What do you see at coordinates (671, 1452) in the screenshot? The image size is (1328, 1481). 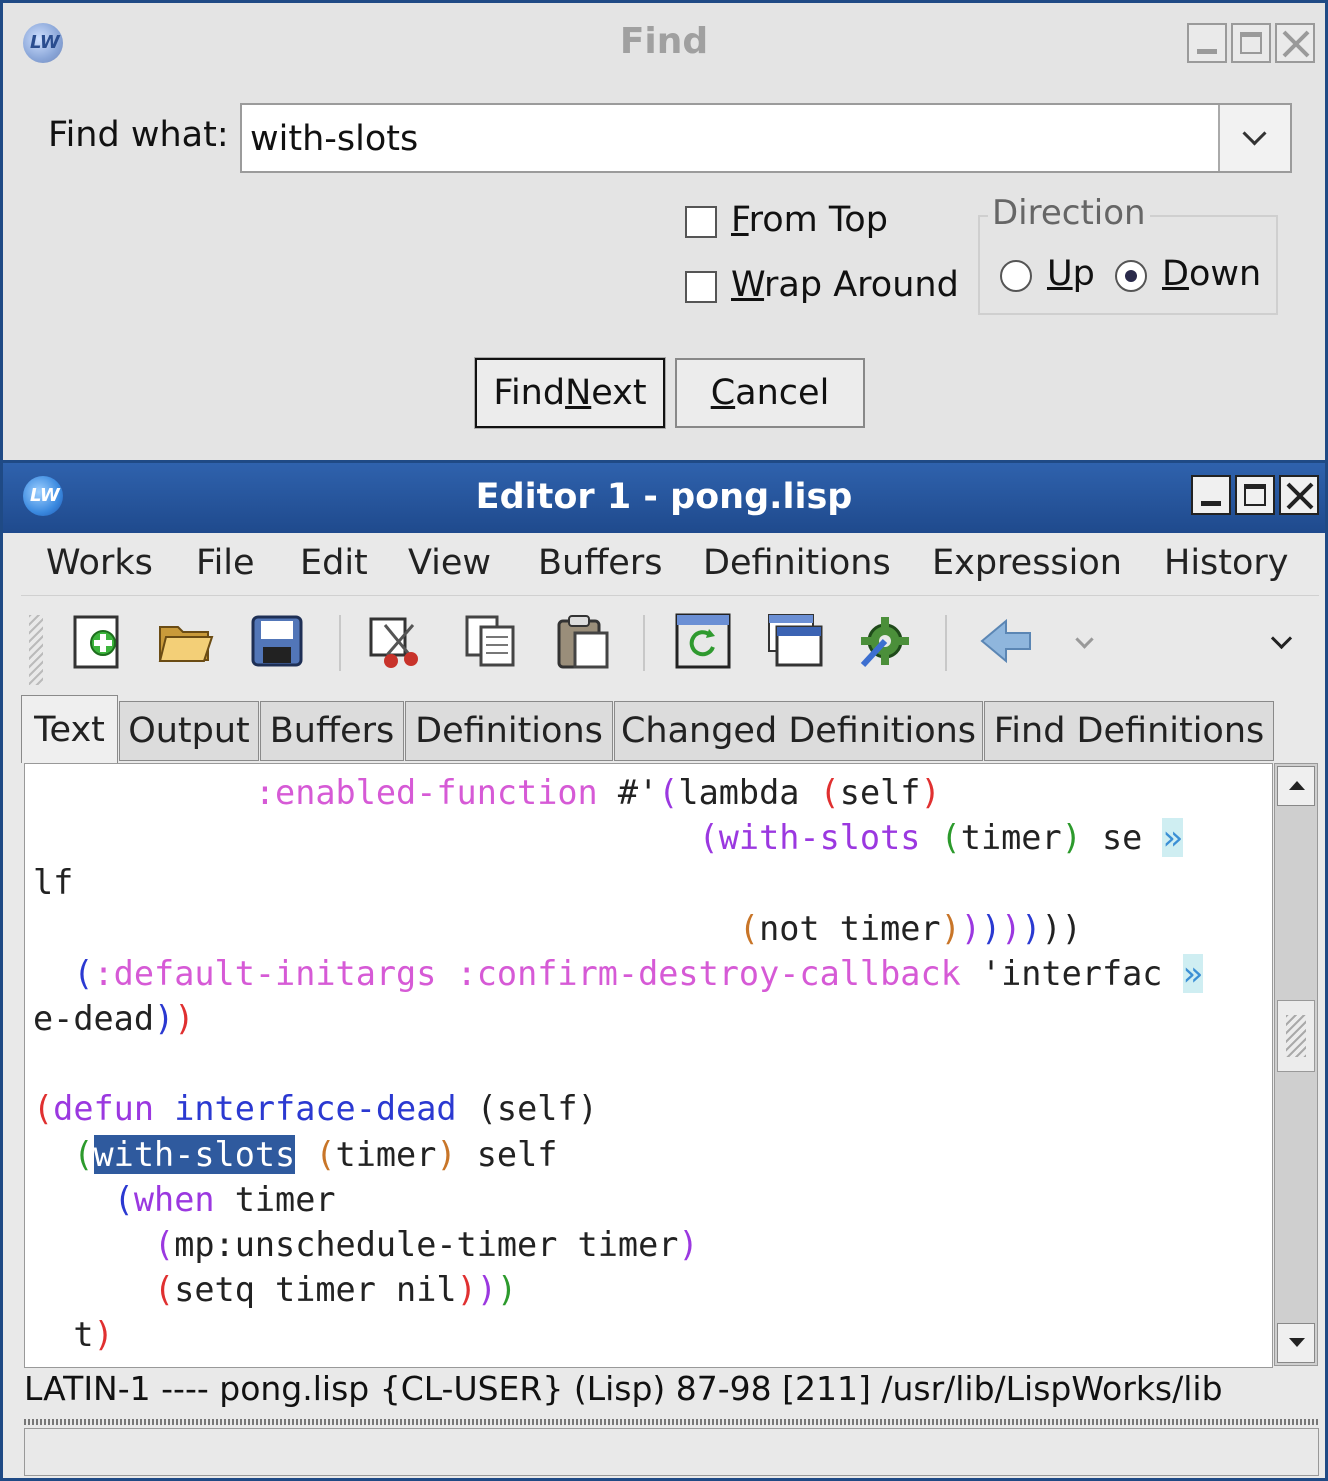 I see `echo-area` at bounding box center [671, 1452].